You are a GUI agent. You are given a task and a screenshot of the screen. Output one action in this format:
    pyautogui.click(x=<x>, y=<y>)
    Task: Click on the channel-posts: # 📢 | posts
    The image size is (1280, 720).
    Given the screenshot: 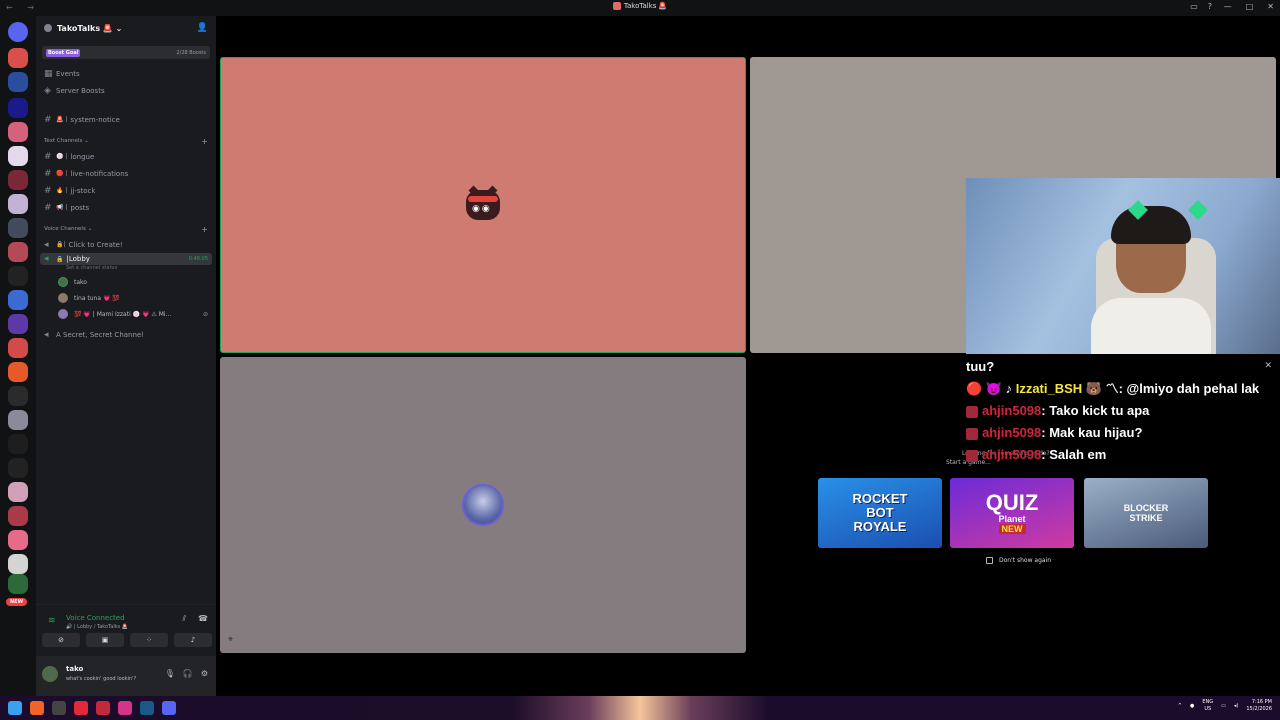 What is the action you would take?
    pyautogui.click(x=126, y=207)
    